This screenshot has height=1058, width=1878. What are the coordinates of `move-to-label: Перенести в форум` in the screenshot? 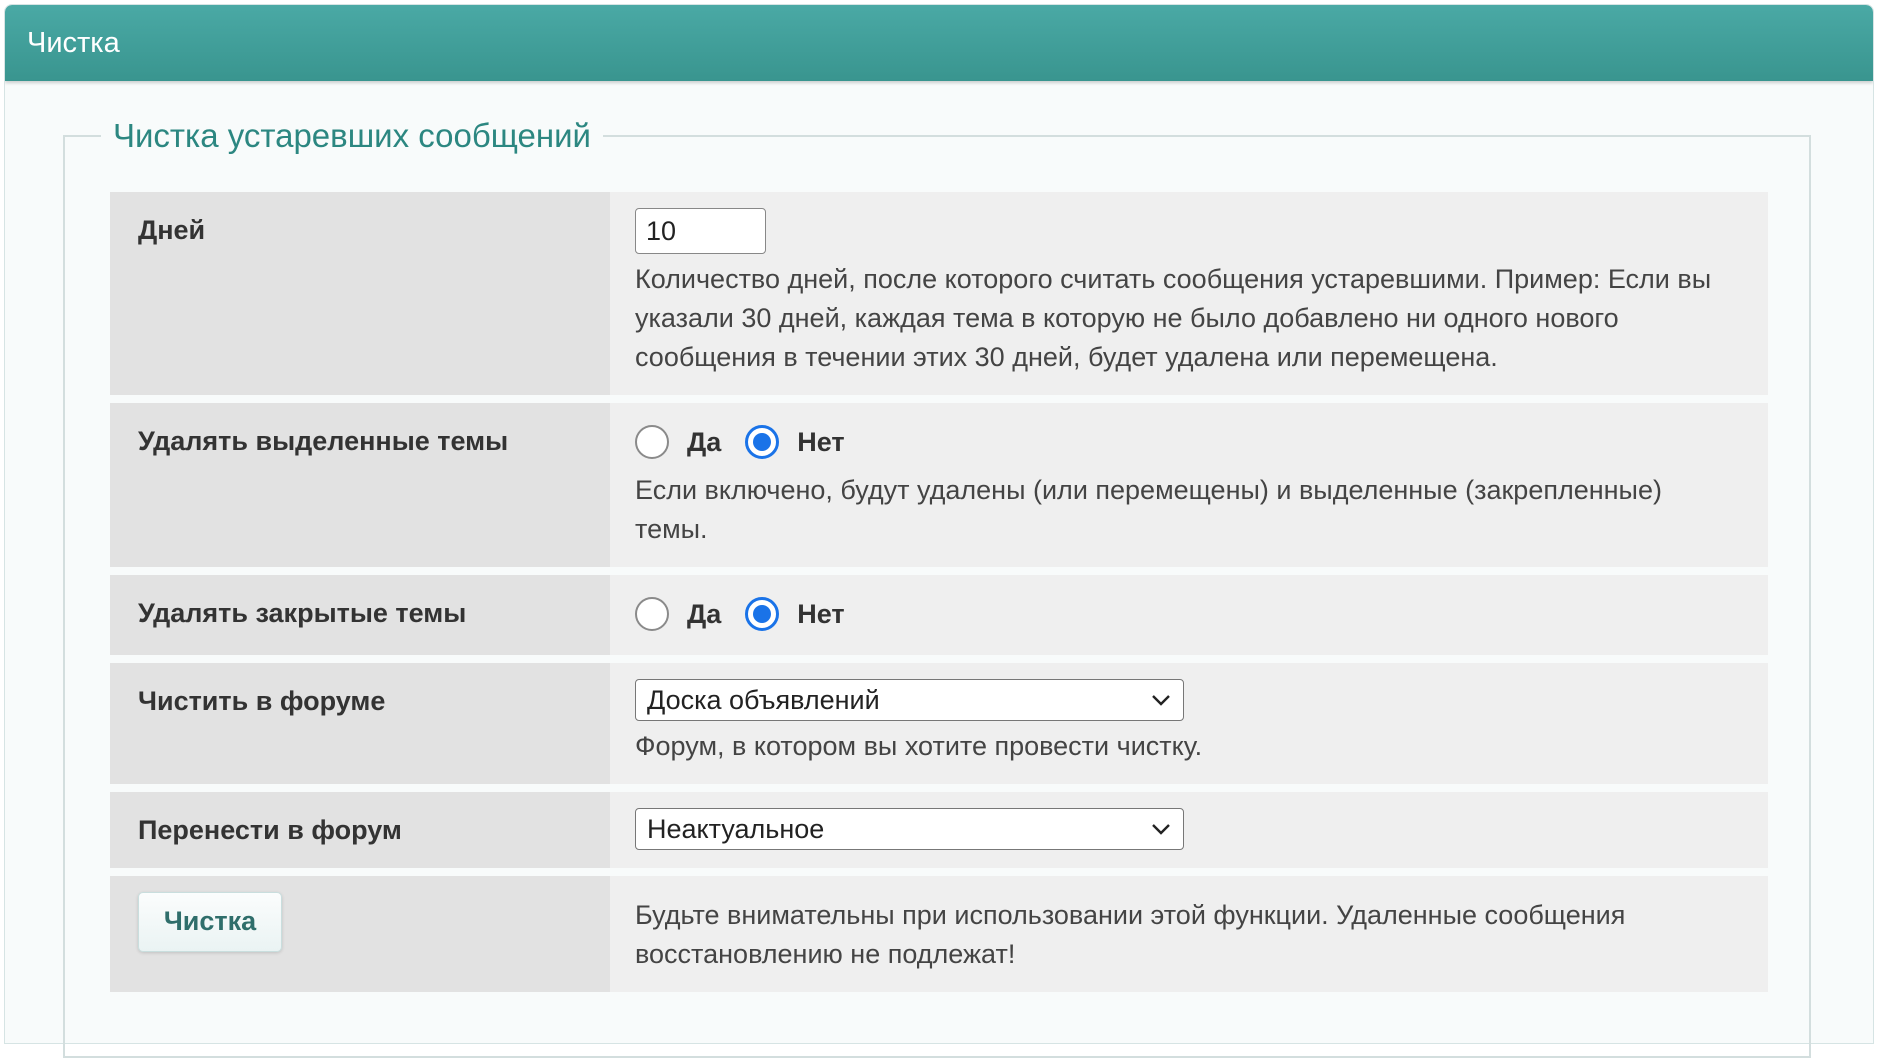 It's located at (360, 830).